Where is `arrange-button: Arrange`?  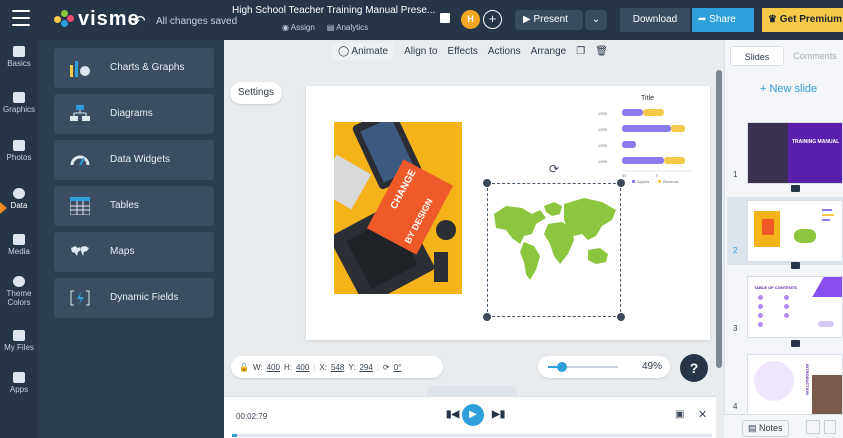
arrange-button: Arrange is located at coordinates (549, 51).